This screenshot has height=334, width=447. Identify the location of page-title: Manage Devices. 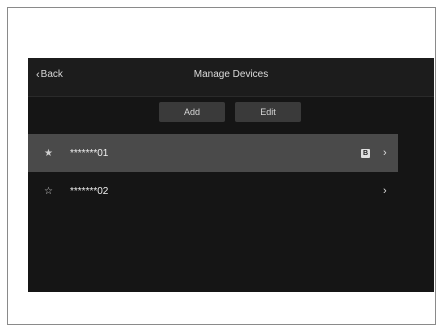
(231, 74).